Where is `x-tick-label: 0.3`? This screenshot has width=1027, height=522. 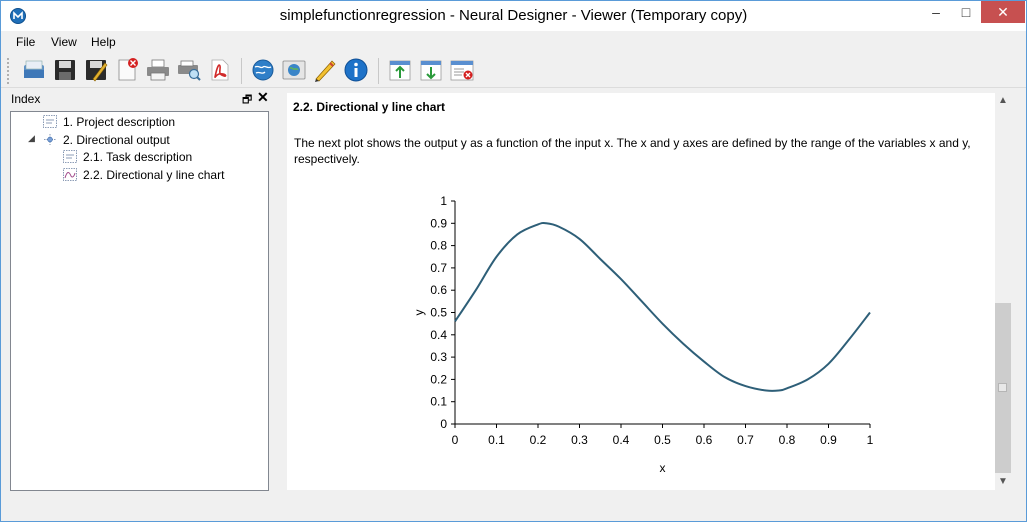
x-tick-label: 0.3 is located at coordinates (579, 440).